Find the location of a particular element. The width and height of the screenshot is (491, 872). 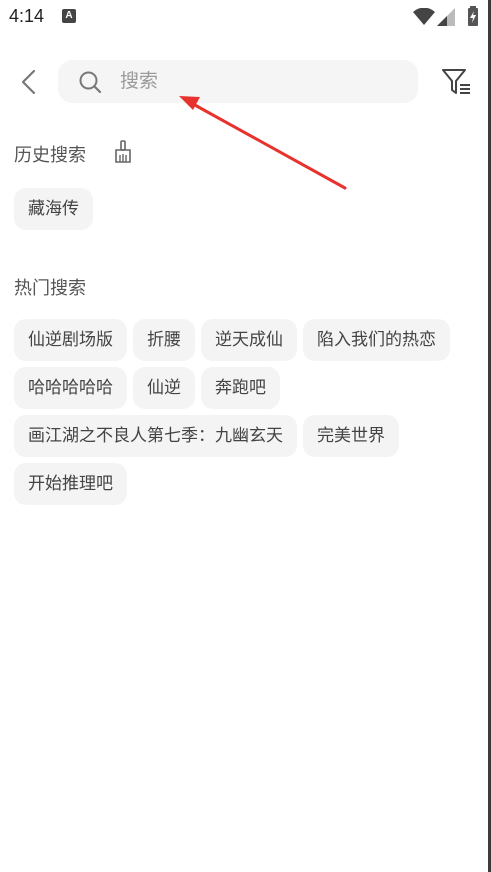

filter-icon is located at coordinates (456, 81).